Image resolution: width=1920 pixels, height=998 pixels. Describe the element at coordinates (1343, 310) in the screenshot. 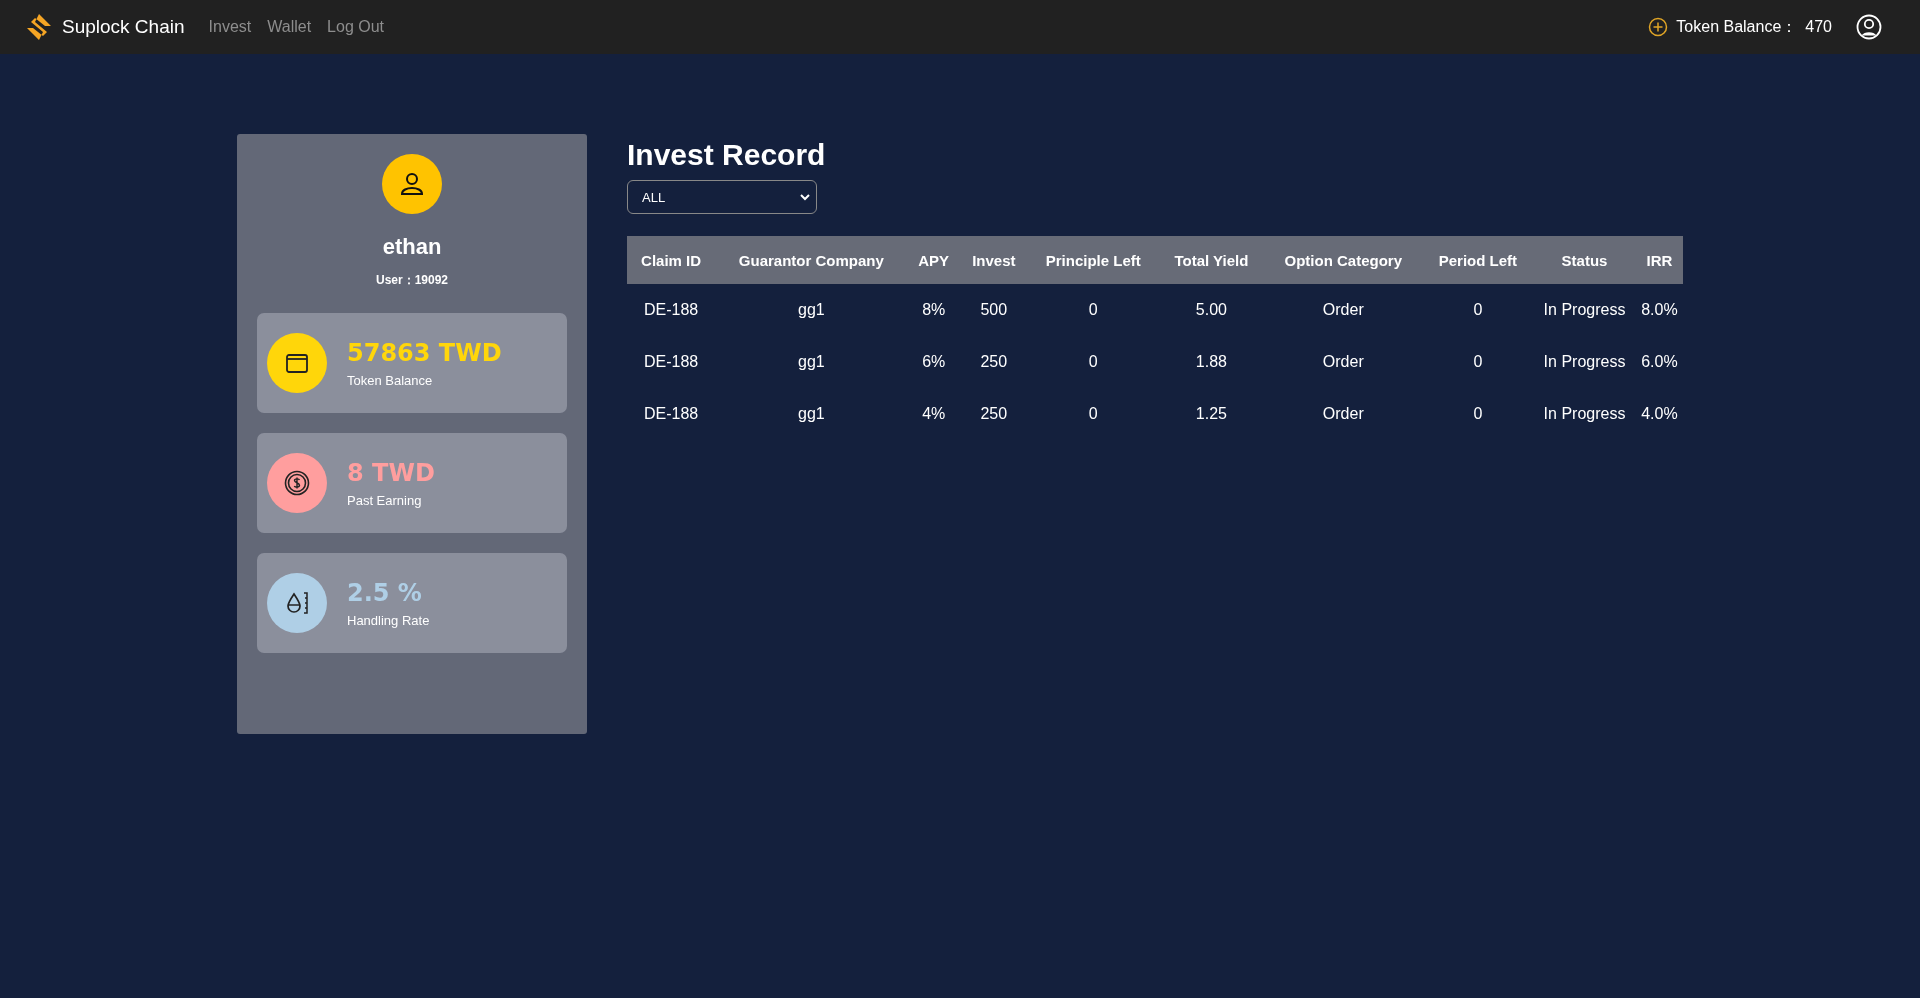

I see `table-cell: Order` at that location.